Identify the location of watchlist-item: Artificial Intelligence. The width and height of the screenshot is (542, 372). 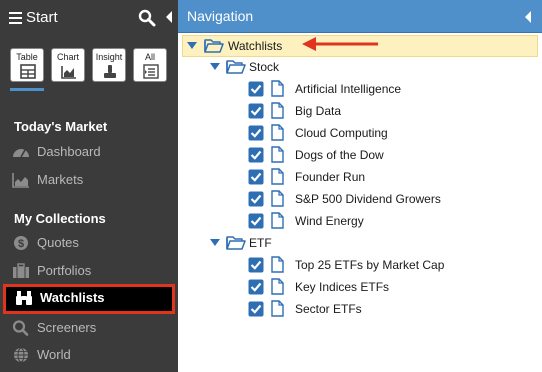
(388, 89).